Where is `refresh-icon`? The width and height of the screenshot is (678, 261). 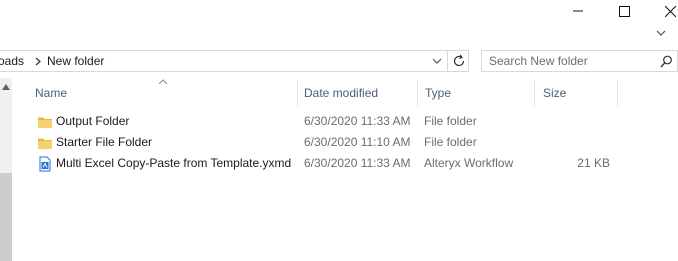 refresh-icon is located at coordinates (459, 61).